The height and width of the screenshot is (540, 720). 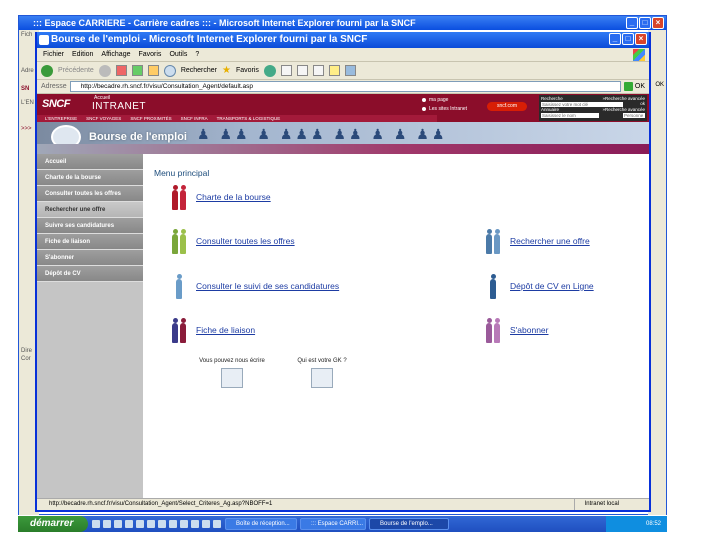 What do you see at coordinates (226, 70) in the screenshot?
I see `favorites-star-icon: ★` at bounding box center [226, 70].